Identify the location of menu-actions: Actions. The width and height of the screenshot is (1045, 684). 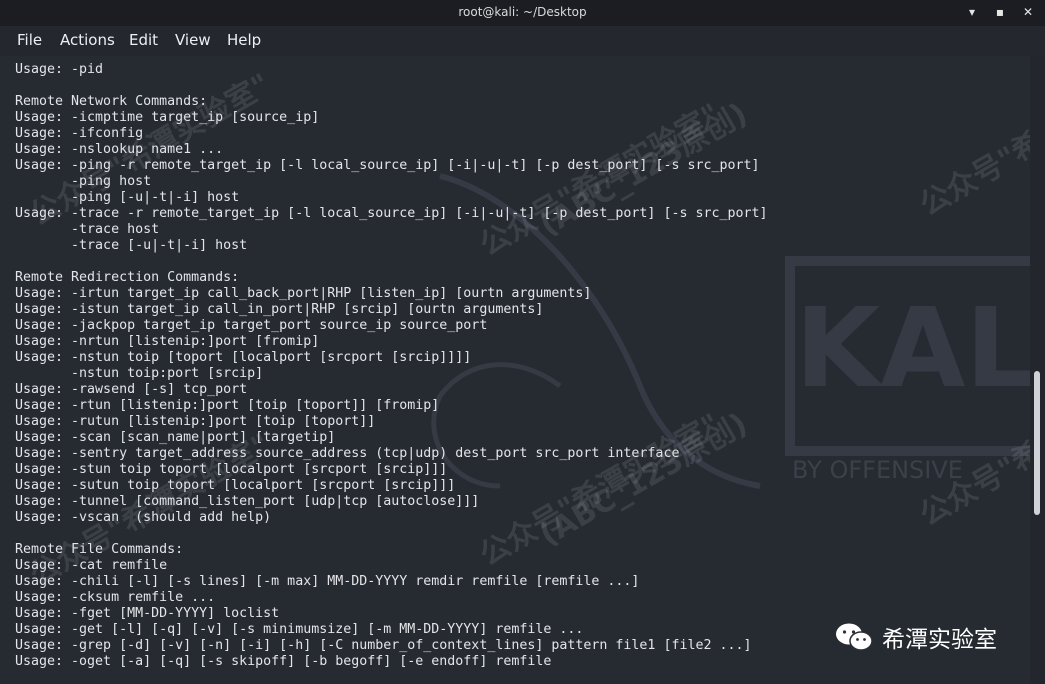
(87, 40).